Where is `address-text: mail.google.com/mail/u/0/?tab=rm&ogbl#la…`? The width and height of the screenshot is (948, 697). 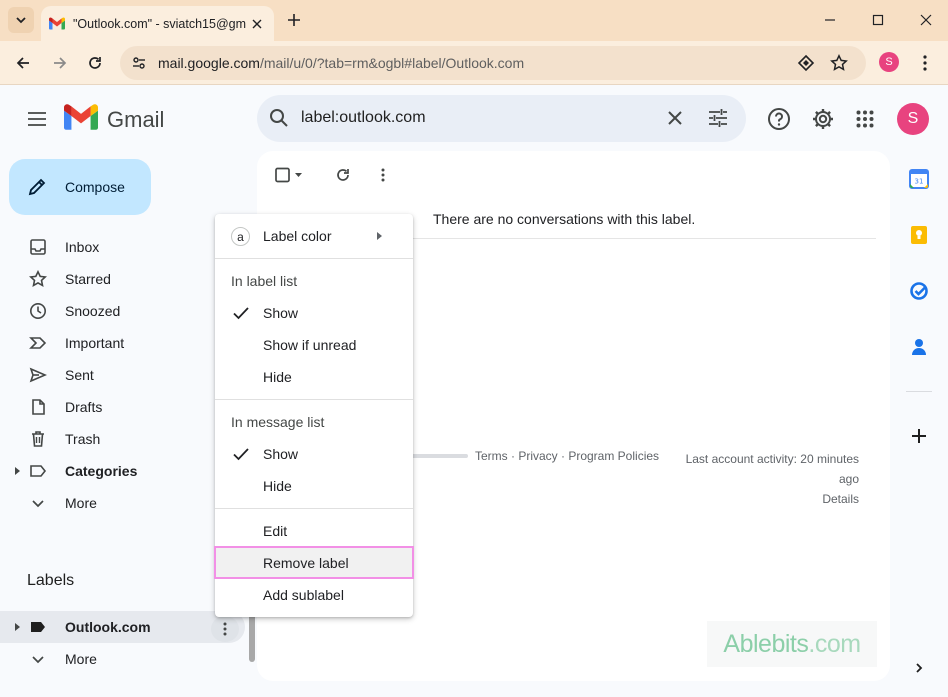 address-text: mail.google.com/mail/u/0/?tab=rm&ogbl#la… is located at coordinates (341, 63).